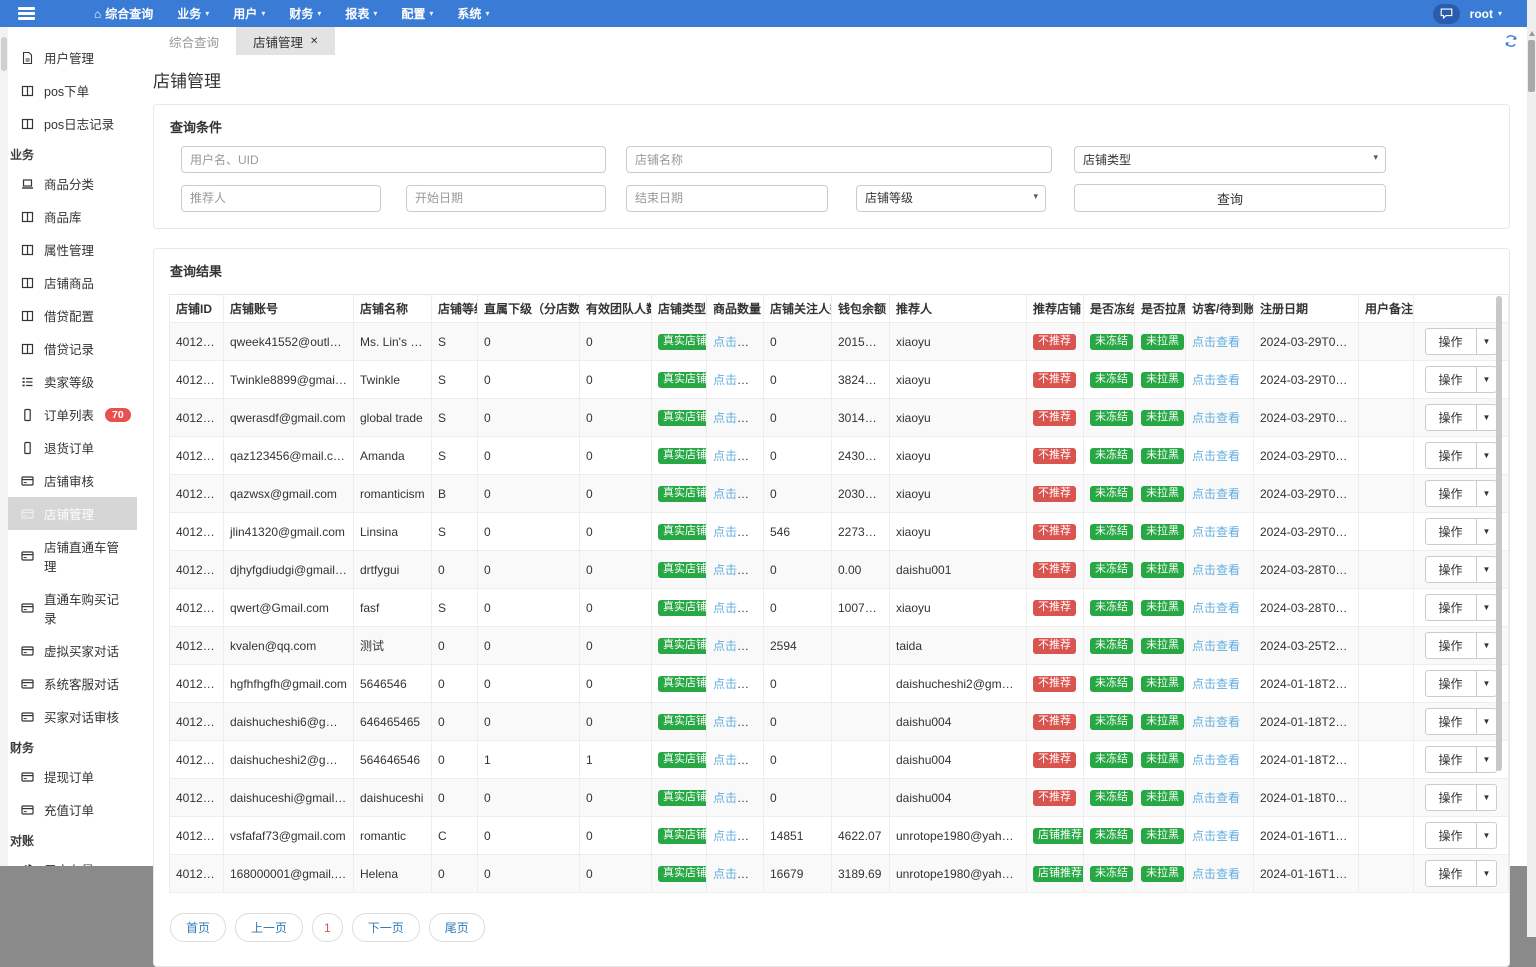 This screenshot has width=1536, height=967. I want to click on navbar-item-综合查询: ⌂ 综合查询, so click(123, 13).